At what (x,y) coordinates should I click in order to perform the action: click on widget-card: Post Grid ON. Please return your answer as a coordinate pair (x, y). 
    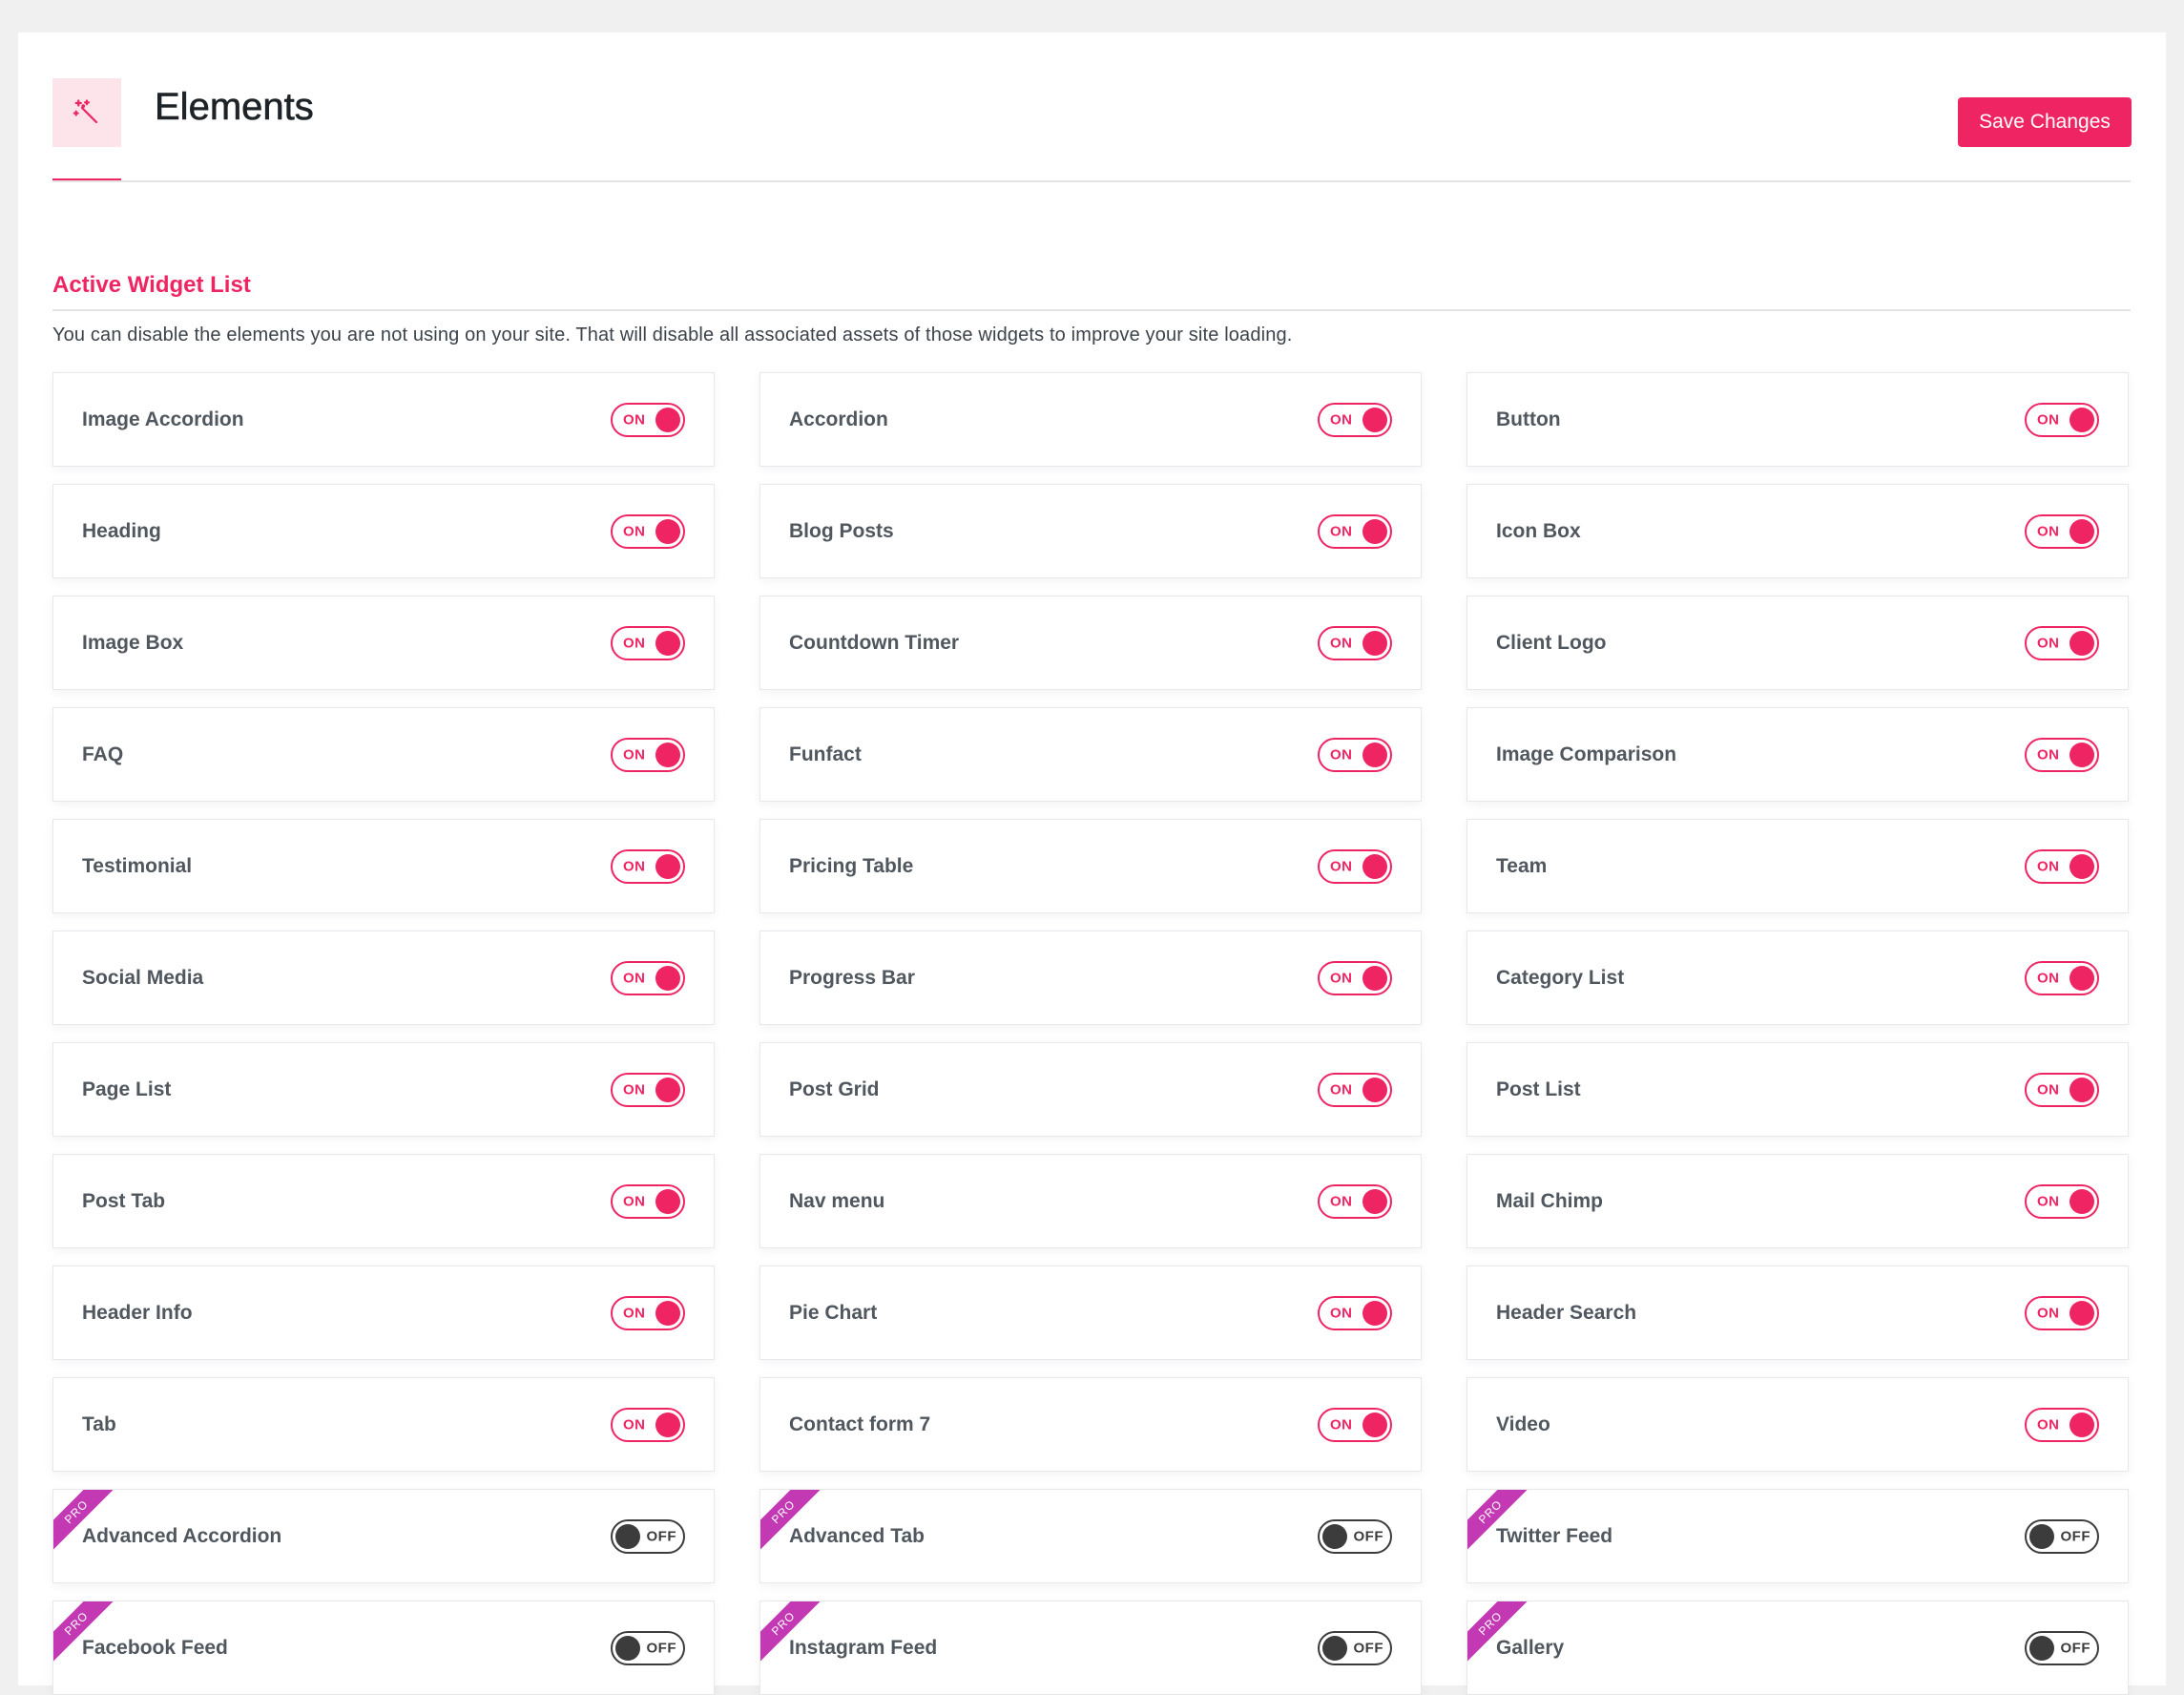
    Looking at the image, I should click on (1091, 1089).